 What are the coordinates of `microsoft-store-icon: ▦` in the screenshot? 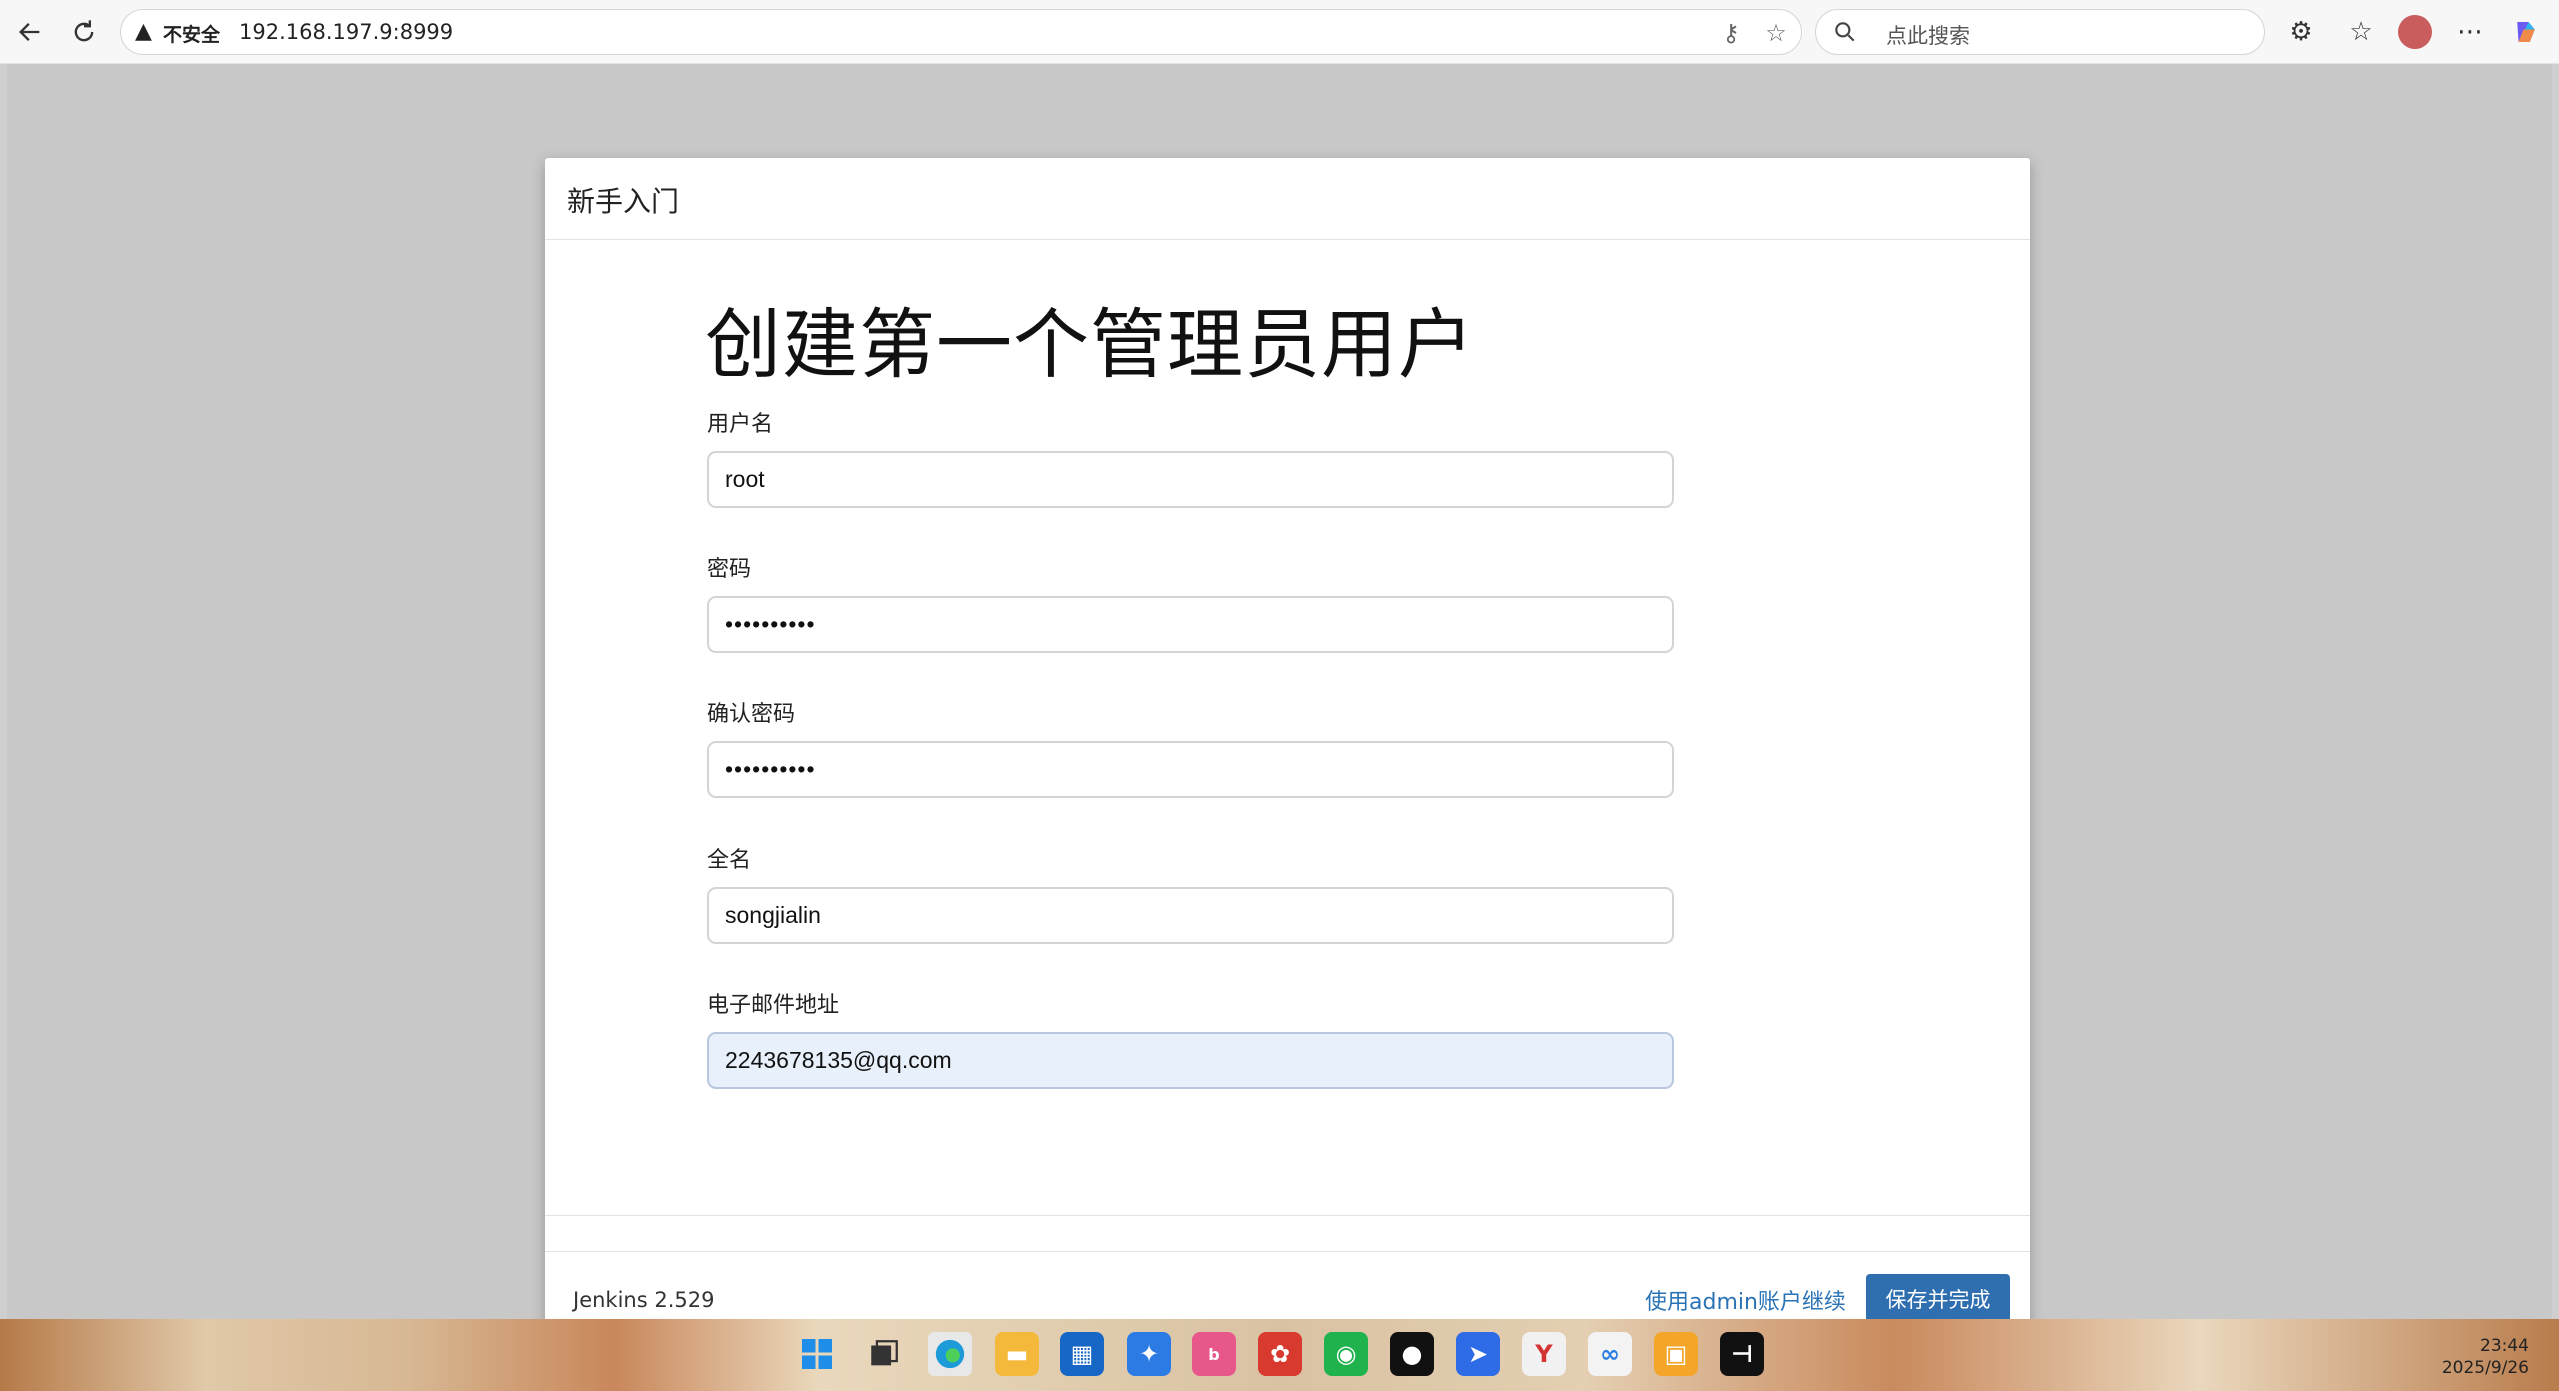 It's located at (1082, 1354).